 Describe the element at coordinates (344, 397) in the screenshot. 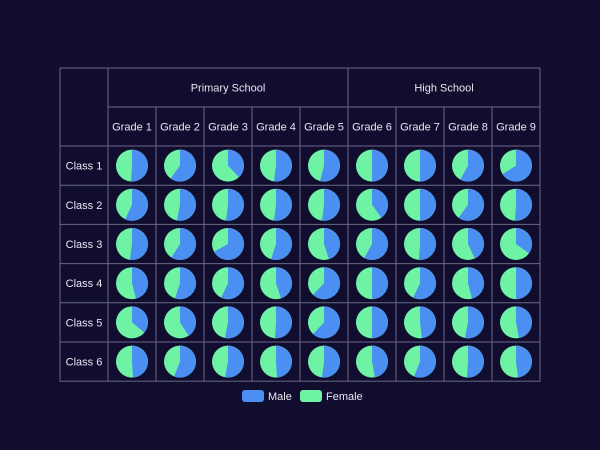

I see `legend-label: Female` at that location.